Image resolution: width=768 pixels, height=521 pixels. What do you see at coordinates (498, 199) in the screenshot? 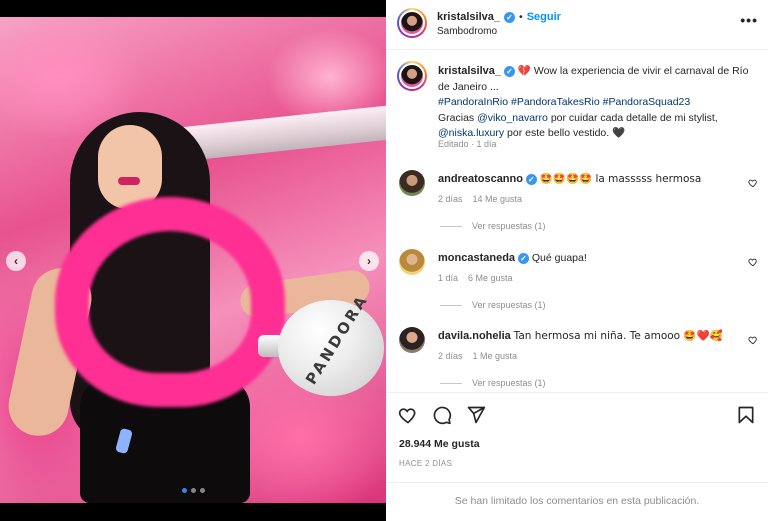
I see `comment-likes: 14 Me gusta` at bounding box center [498, 199].